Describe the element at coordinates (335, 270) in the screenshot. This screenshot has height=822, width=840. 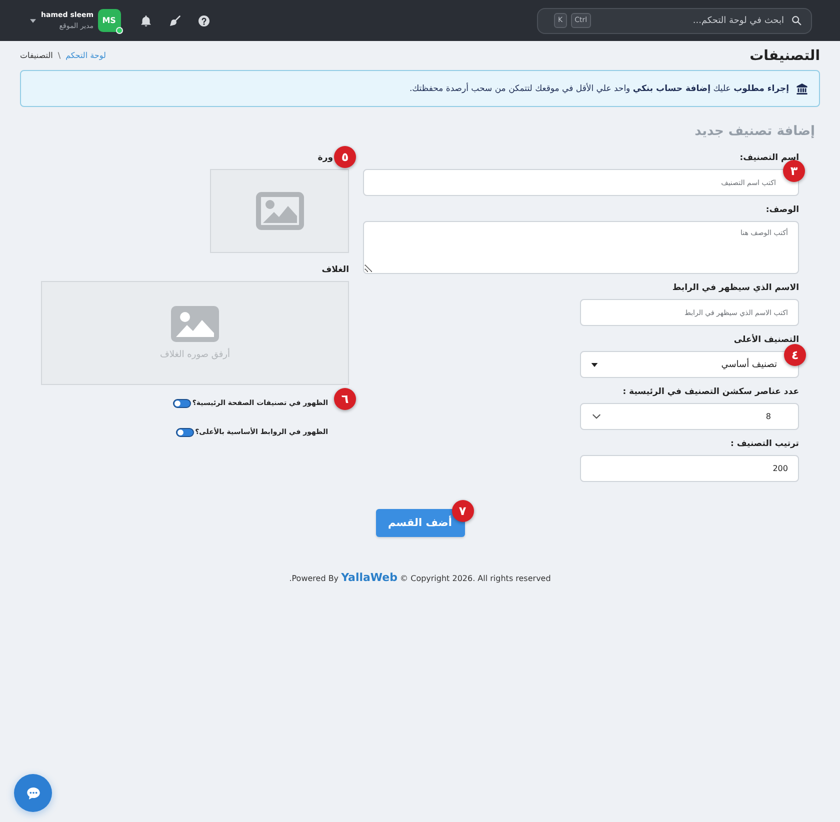
I see `field-label: الغلاف` at that location.